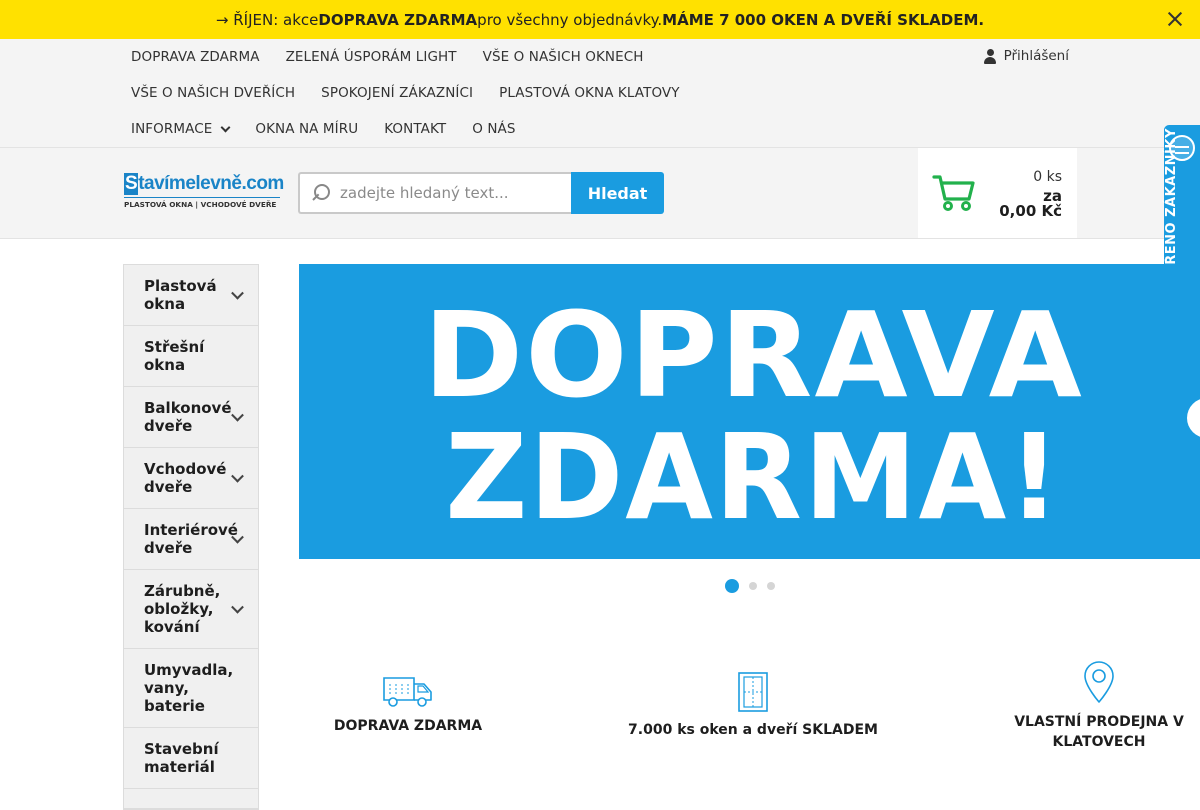 The height and width of the screenshot is (810, 1200). I want to click on carousel-dots, so click(750, 586).